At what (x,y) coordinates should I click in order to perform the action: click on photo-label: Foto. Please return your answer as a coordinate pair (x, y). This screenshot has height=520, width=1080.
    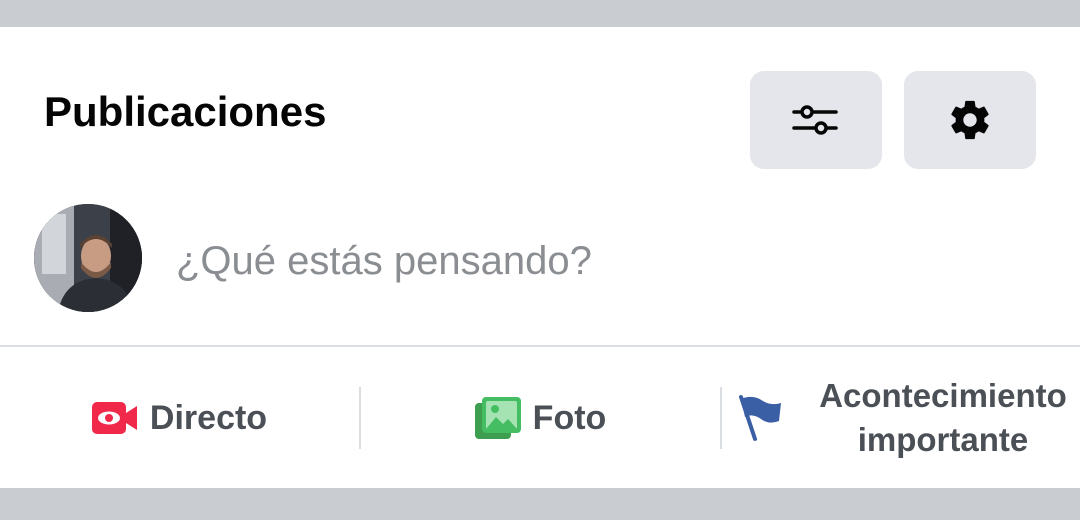
    Looking at the image, I should click on (569, 417).